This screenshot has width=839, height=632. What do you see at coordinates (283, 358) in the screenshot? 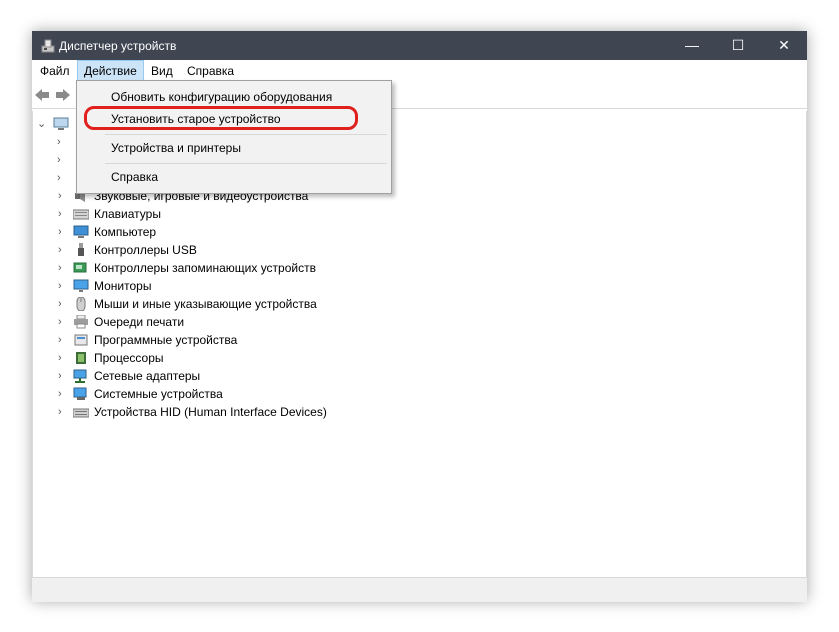
I see `tree-row: › Процессоры` at bounding box center [283, 358].